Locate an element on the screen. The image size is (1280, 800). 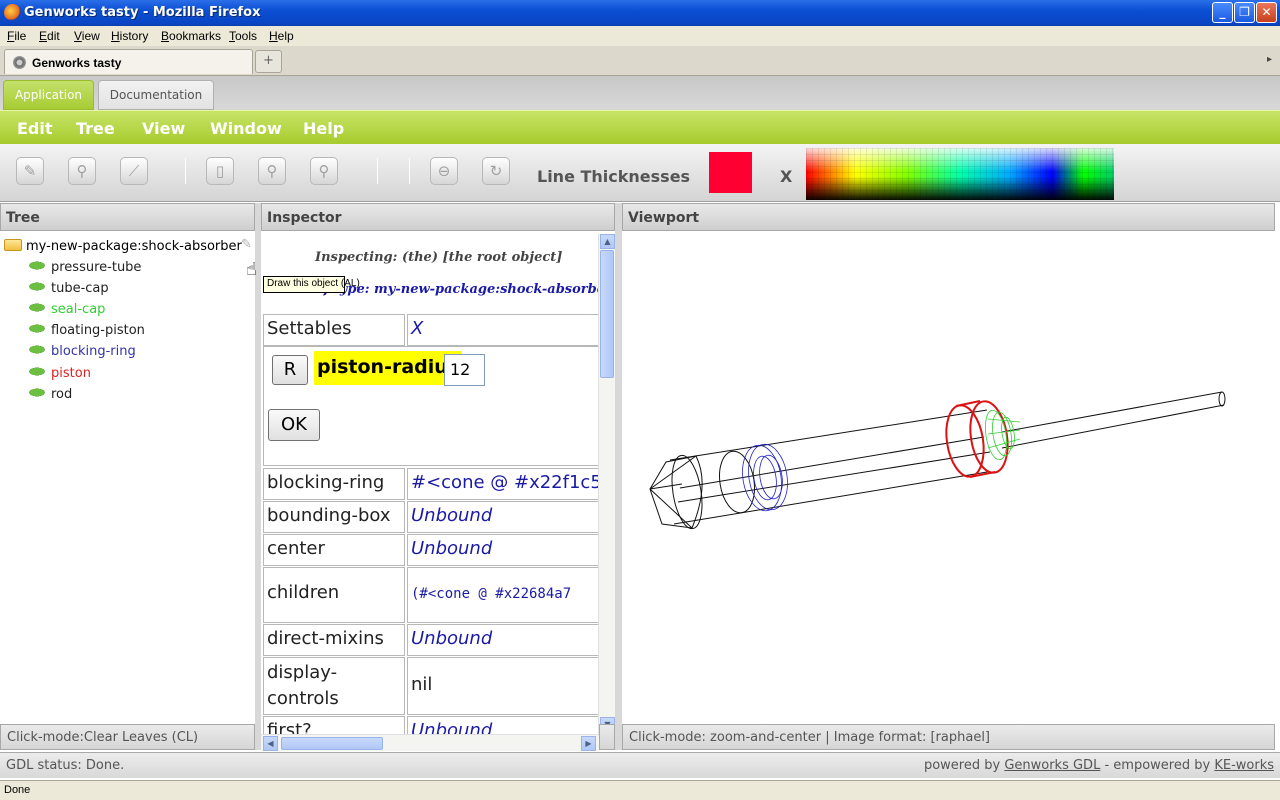
magnifier-icon: ⚲ is located at coordinates (82, 171).